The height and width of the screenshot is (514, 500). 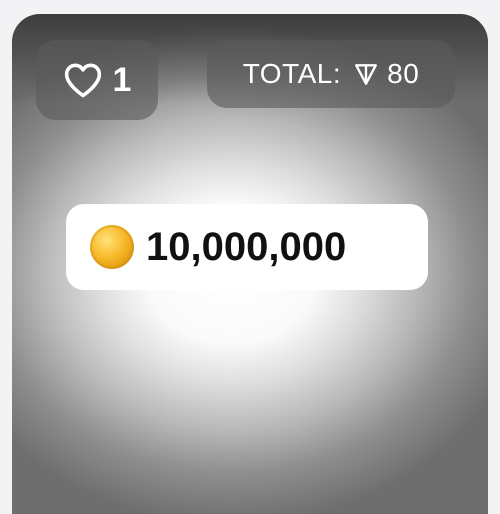 I want to click on balance-amount: 10,000,000, so click(x=246, y=246).